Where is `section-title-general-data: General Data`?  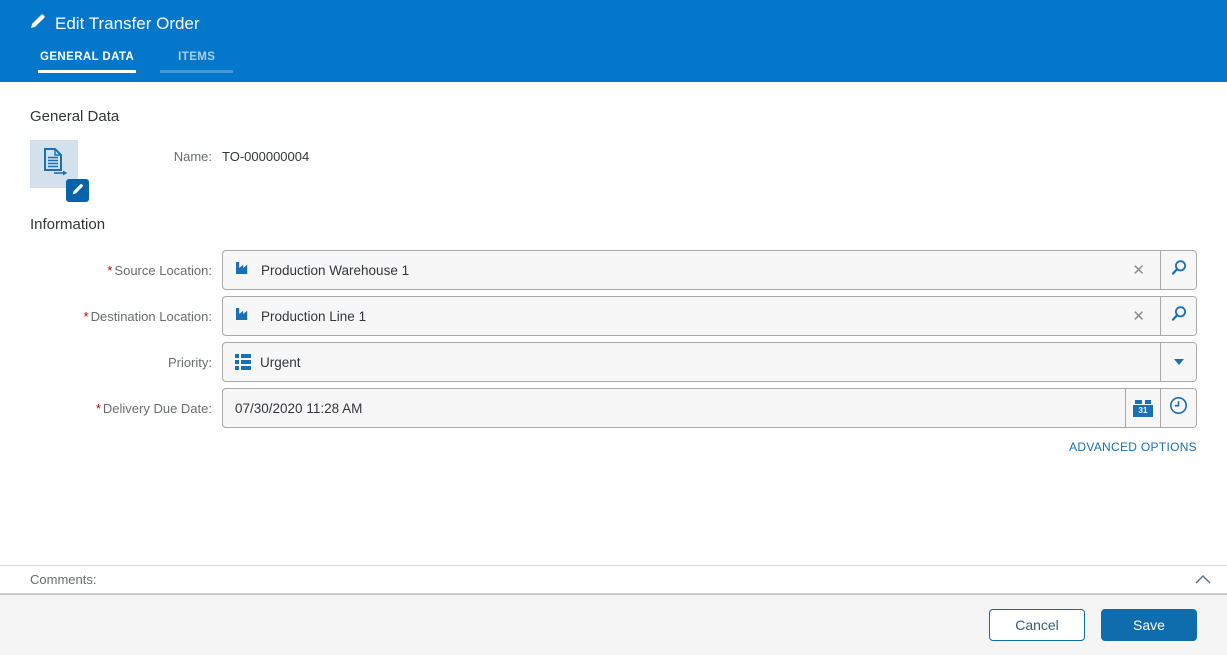 section-title-general-data: General Data is located at coordinates (75, 116).